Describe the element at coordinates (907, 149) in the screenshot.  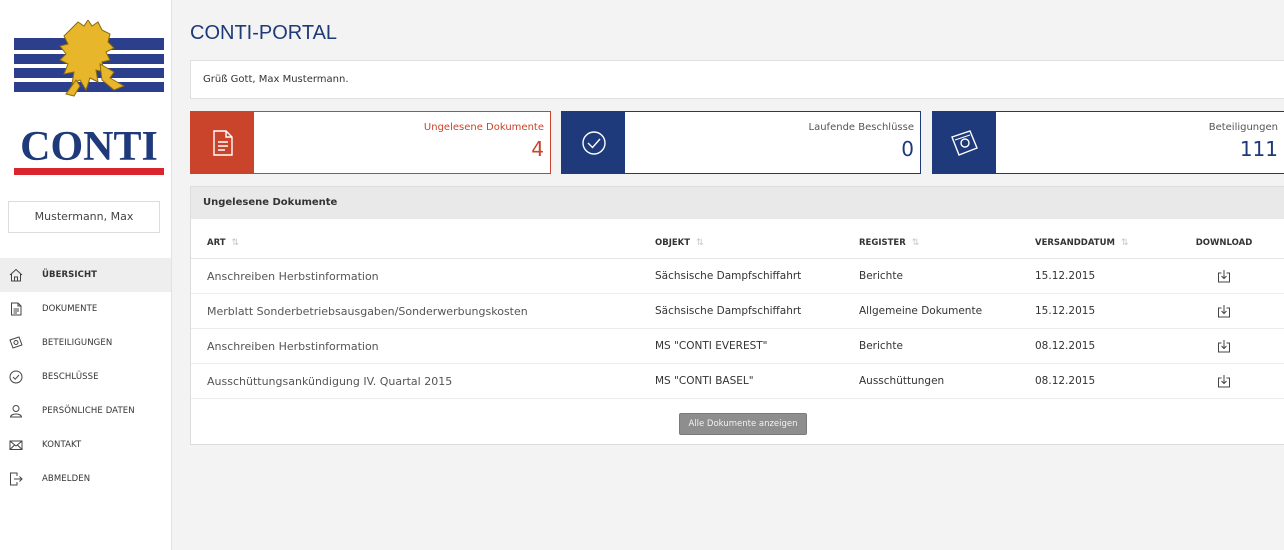
I see `card-value: 0` at that location.